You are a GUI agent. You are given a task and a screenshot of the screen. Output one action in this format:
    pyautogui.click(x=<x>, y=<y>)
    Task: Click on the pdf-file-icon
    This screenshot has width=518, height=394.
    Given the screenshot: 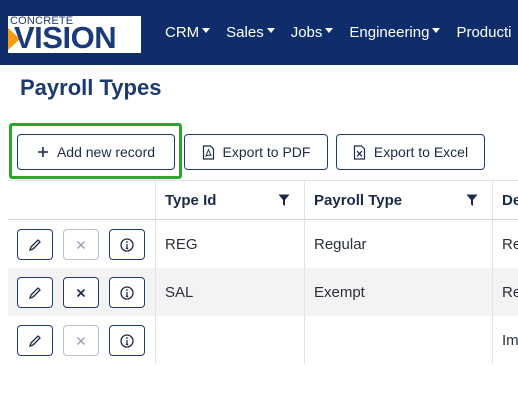 What is the action you would take?
    pyautogui.click(x=208, y=152)
    